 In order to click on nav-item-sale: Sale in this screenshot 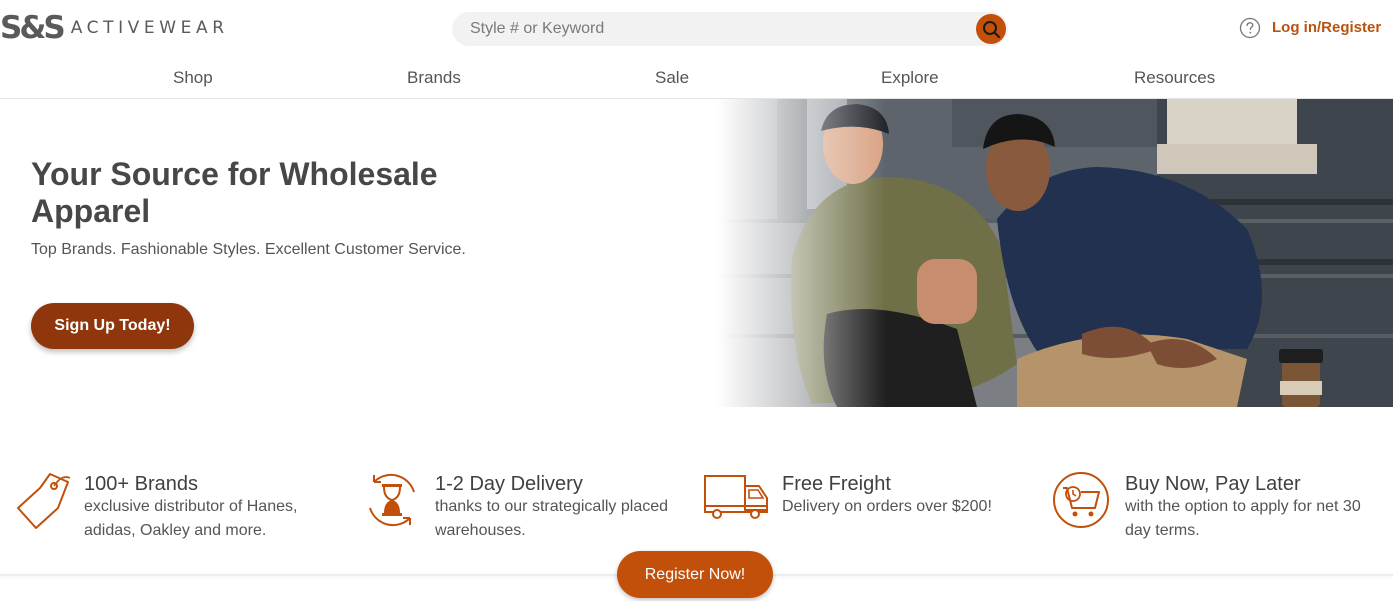, I will do `click(672, 78)`.